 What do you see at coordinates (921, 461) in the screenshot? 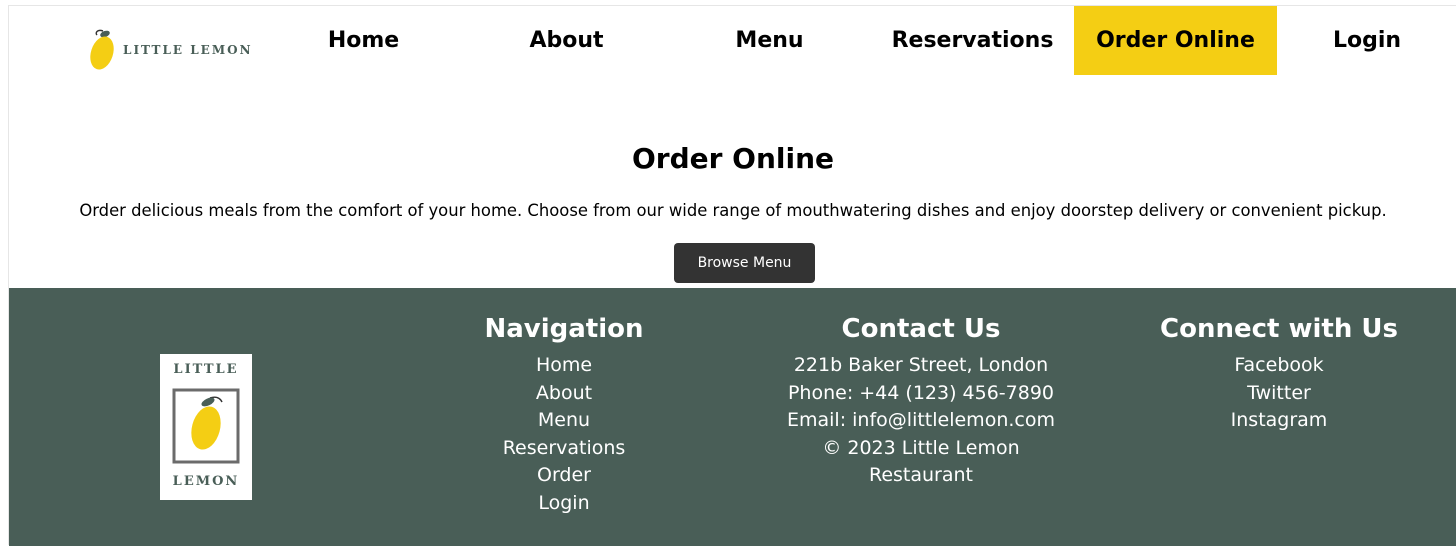
I see `copyright: © 2023 Little Lemon Restaurant` at bounding box center [921, 461].